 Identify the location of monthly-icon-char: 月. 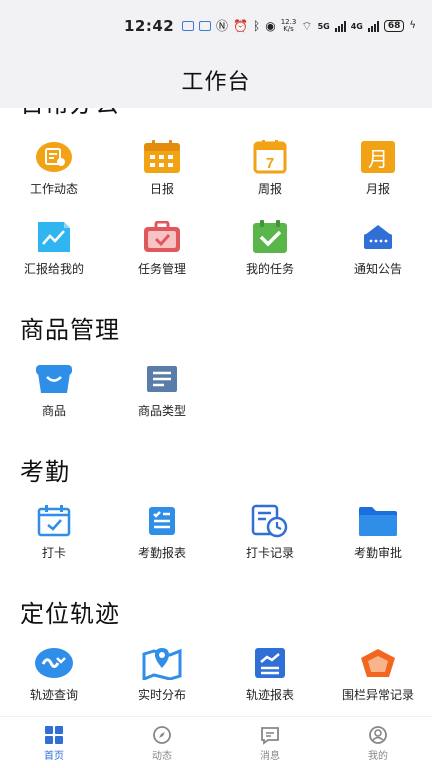
(378, 159).